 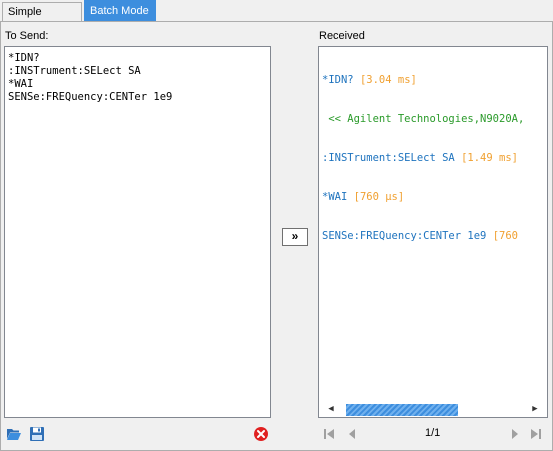 What do you see at coordinates (404, 236) in the screenshot?
I see `received-command: SENSe:FREQuency:CENTer 1e9` at bounding box center [404, 236].